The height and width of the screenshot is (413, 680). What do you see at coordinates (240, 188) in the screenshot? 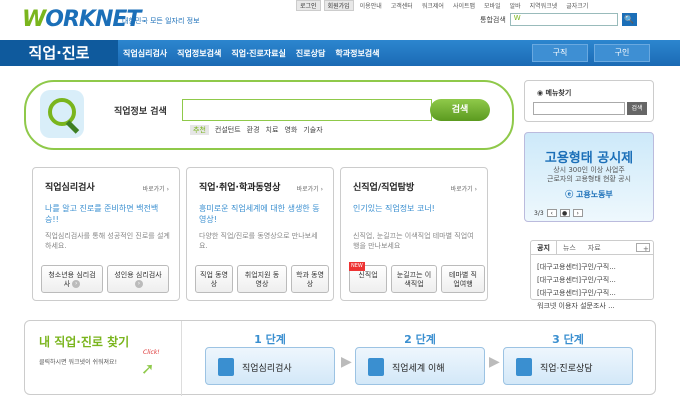
I see `card-title: 직업·취업·학과동영상` at bounding box center [240, 188].